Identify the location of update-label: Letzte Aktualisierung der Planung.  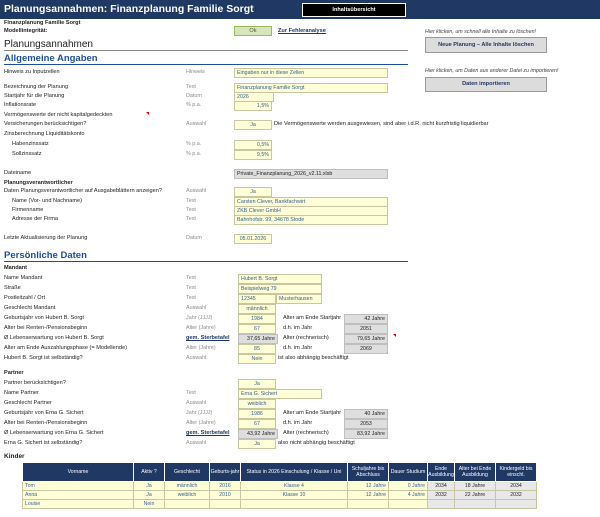
(46, 238).